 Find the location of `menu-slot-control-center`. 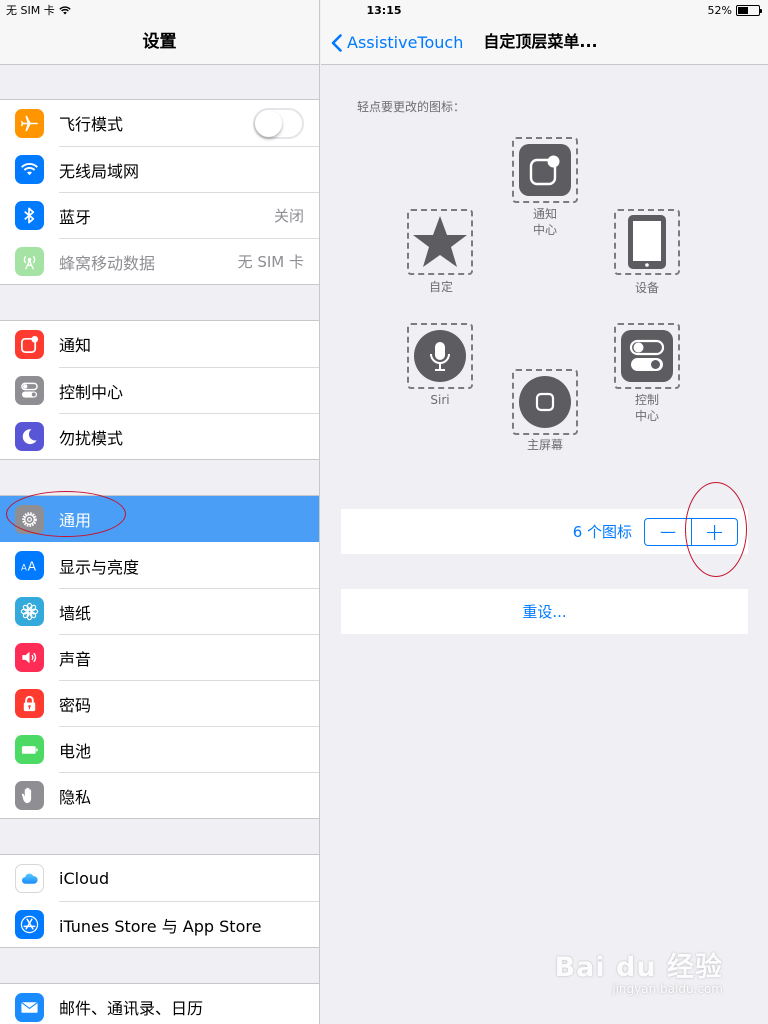

menu-slot-control-center is located at coordinates (647, 356).